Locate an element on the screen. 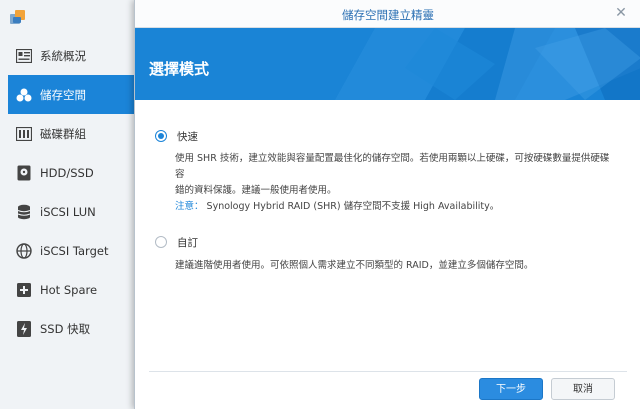 This screenshot has height=409, width=640. quick-radio is located at coordinates (161, 136).